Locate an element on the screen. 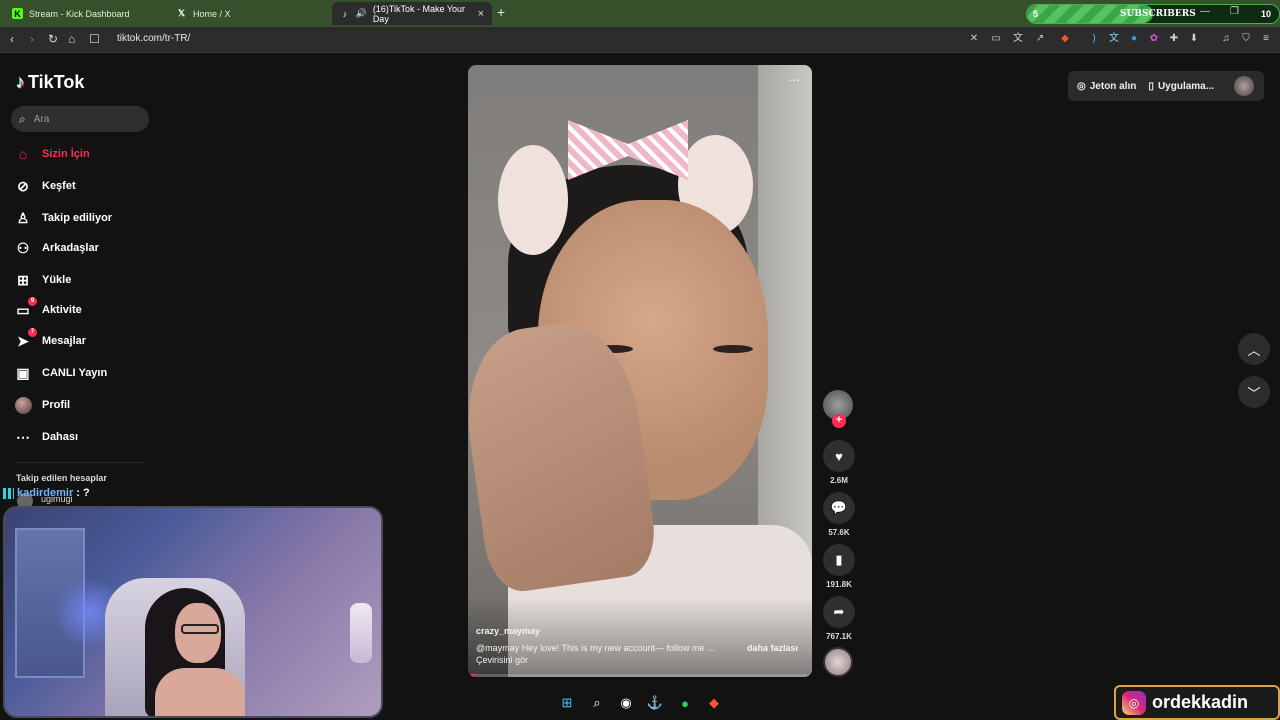  sidebar-item-friends: ⚇ Arkadaşlar is located at coordinates (56, 248).